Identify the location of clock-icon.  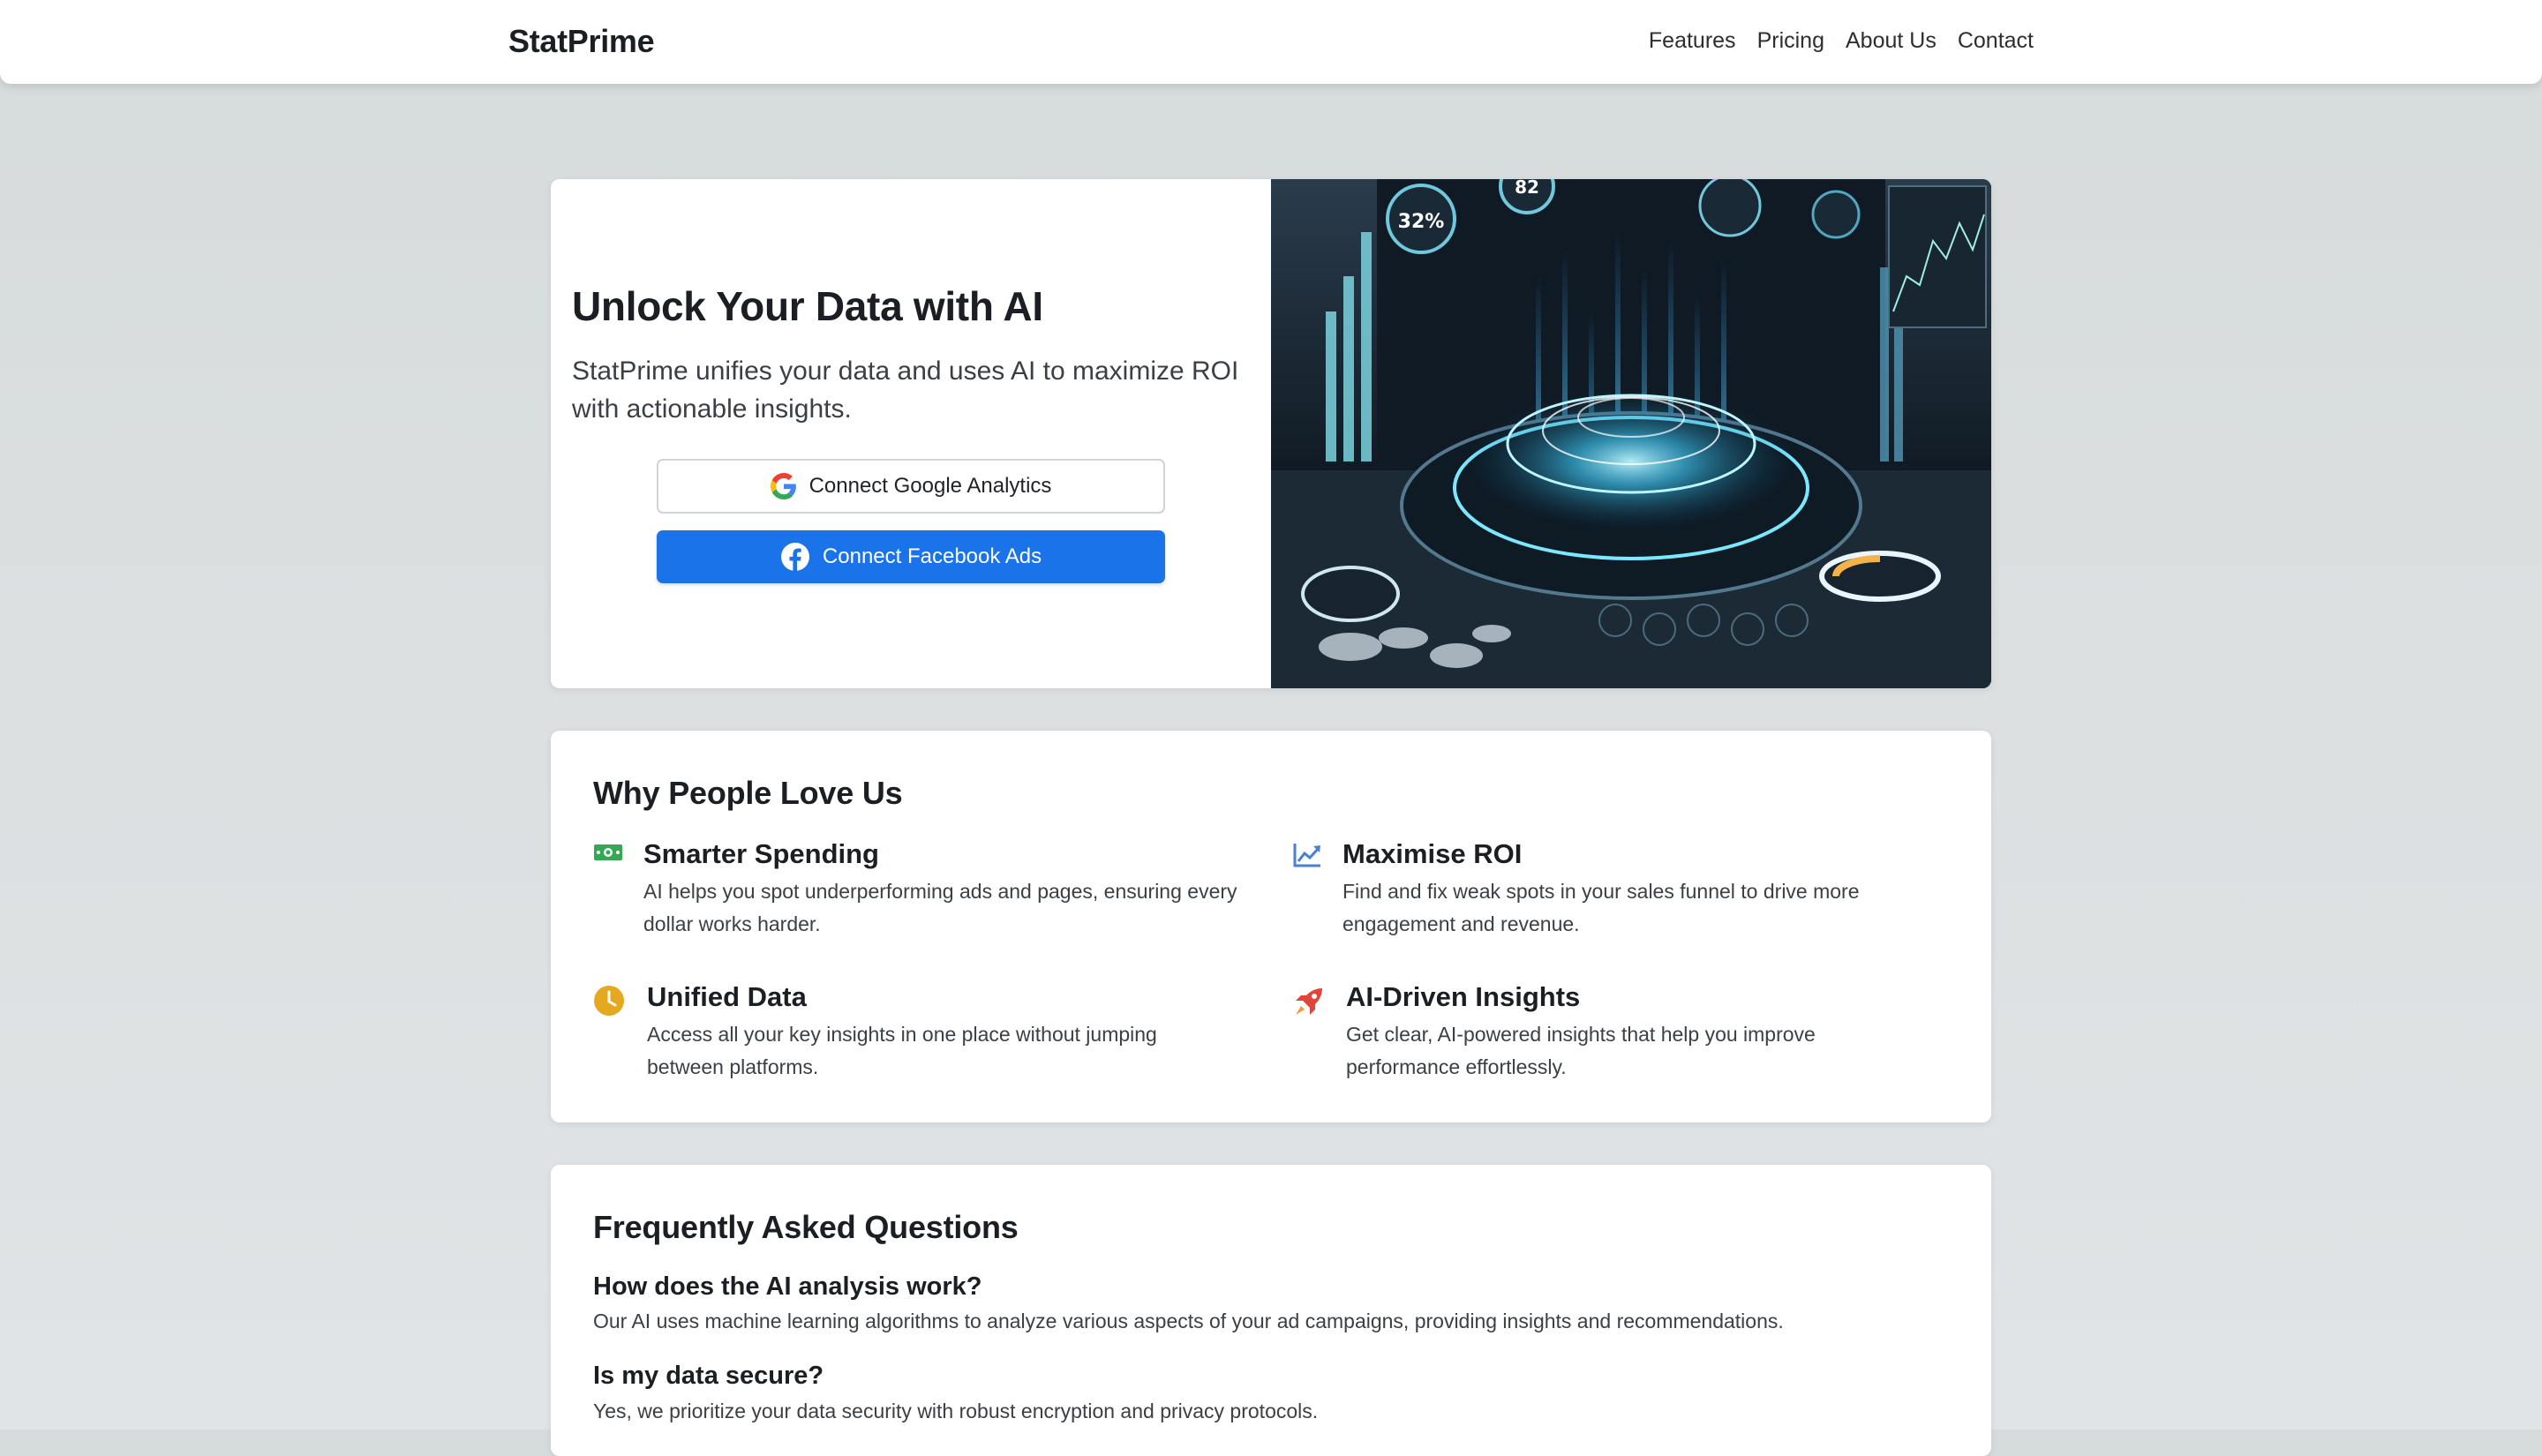
(609, 1003).